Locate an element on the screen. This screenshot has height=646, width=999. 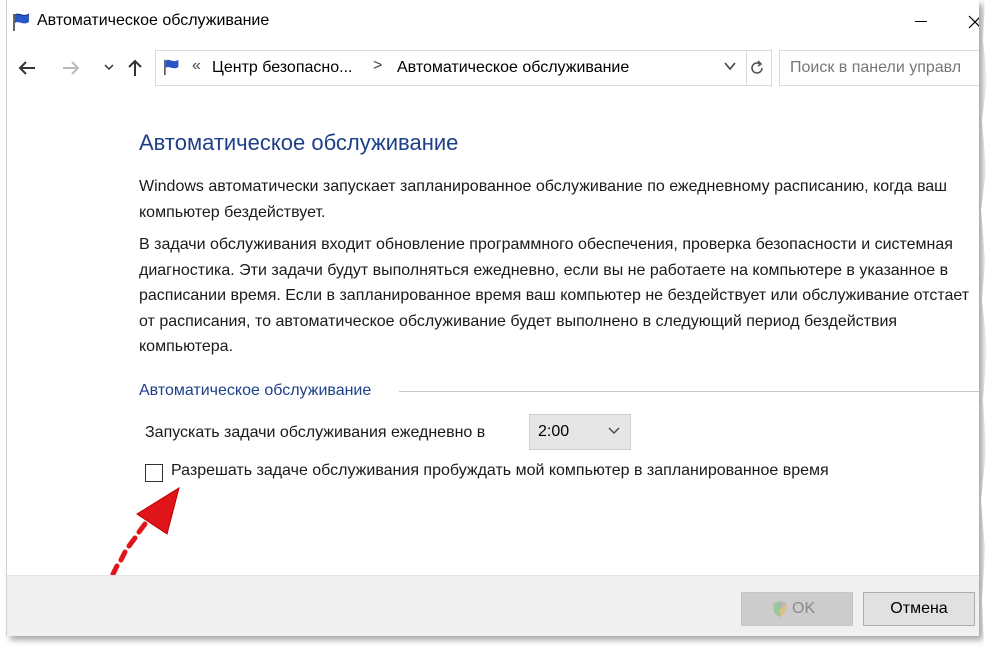
forward-button is located at coordinates (71, 68).